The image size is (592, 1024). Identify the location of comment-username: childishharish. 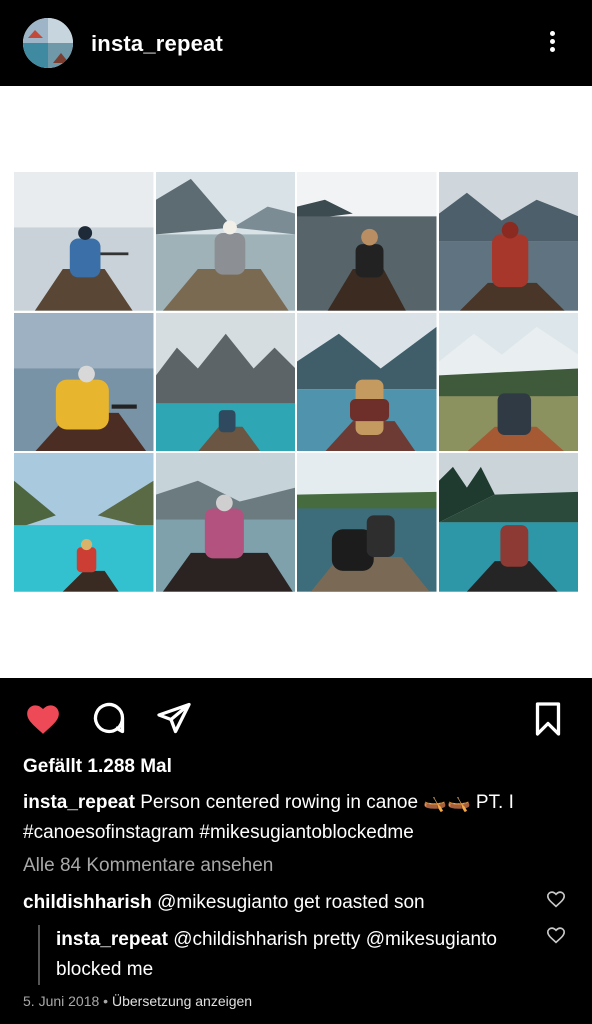
(87, 902).